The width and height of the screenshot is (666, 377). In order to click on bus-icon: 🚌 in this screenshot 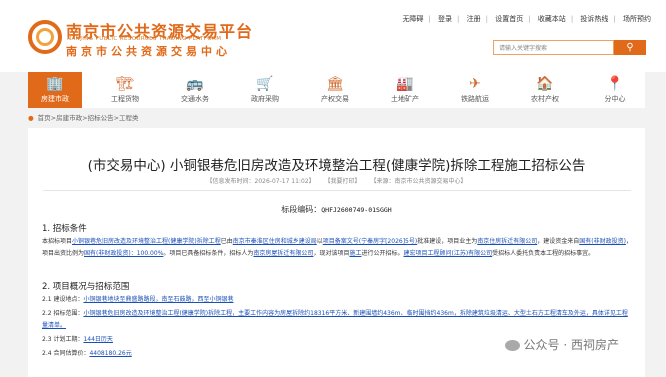, I will do `click(195, 84)`.